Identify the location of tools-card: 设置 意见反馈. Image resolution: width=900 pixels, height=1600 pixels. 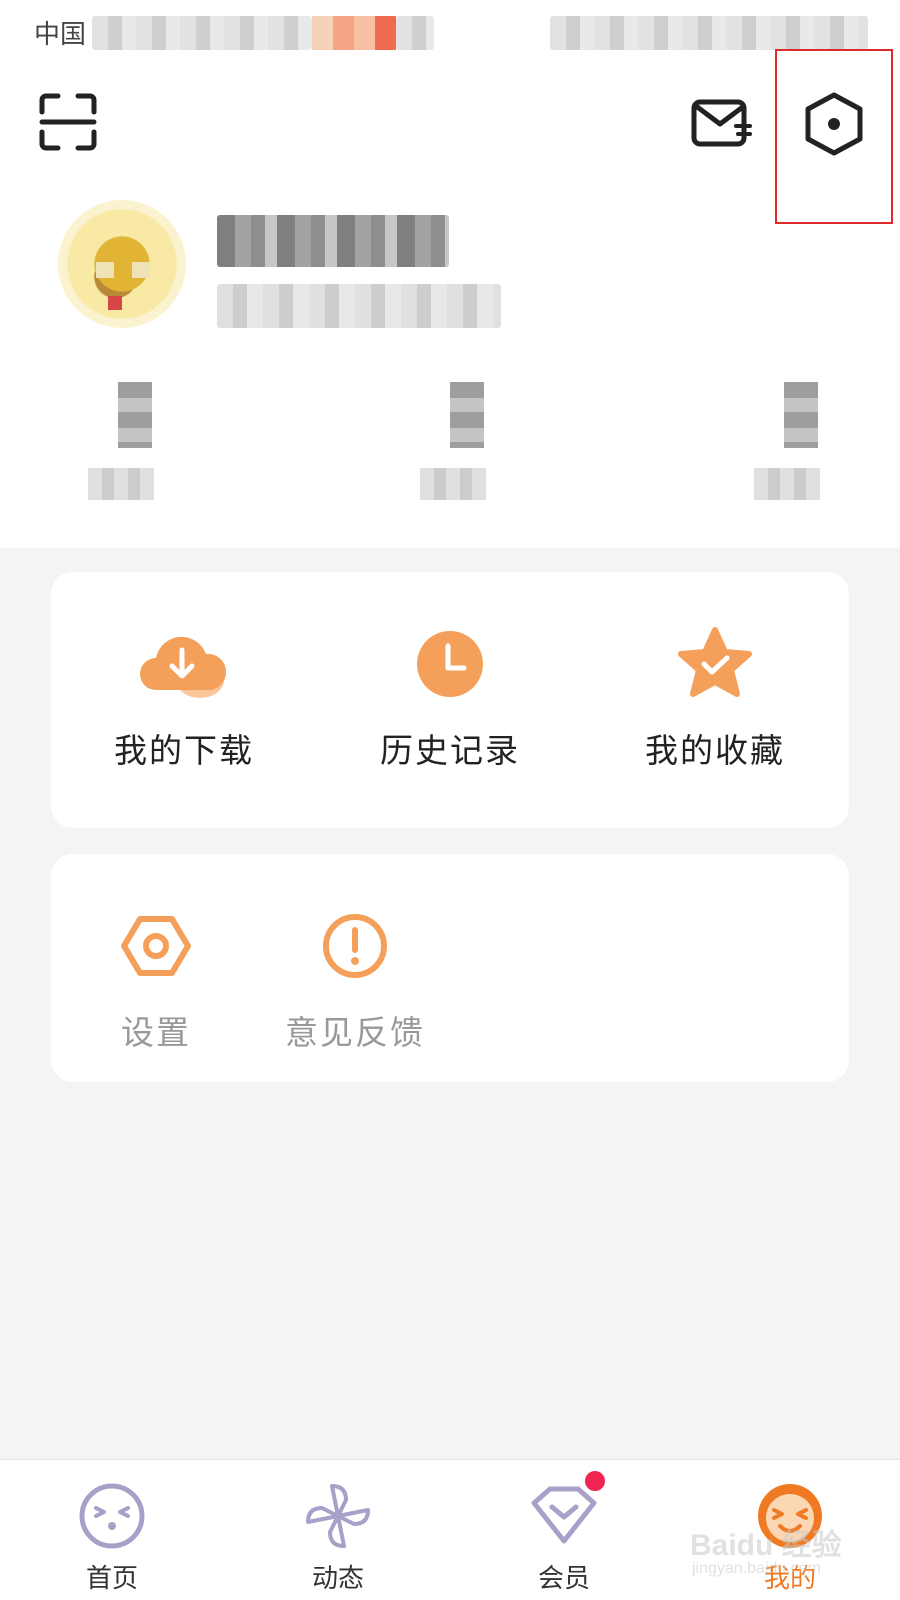
(450, 968).